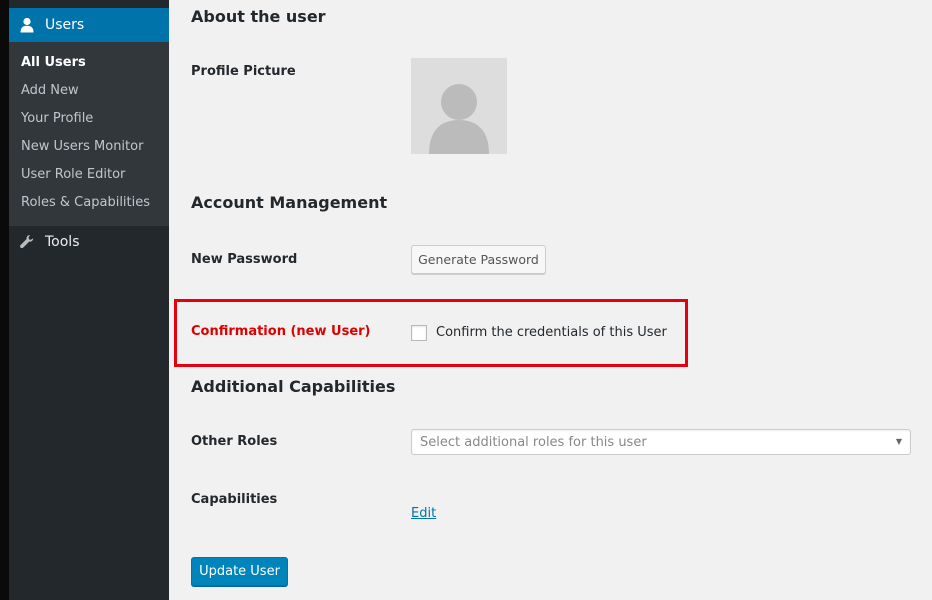  What do you see at coordinates (551, 332) in the screenshot?
I see `confirm-credentials-label: Confirm the credentials of this User` at bounding box center [551, 332].